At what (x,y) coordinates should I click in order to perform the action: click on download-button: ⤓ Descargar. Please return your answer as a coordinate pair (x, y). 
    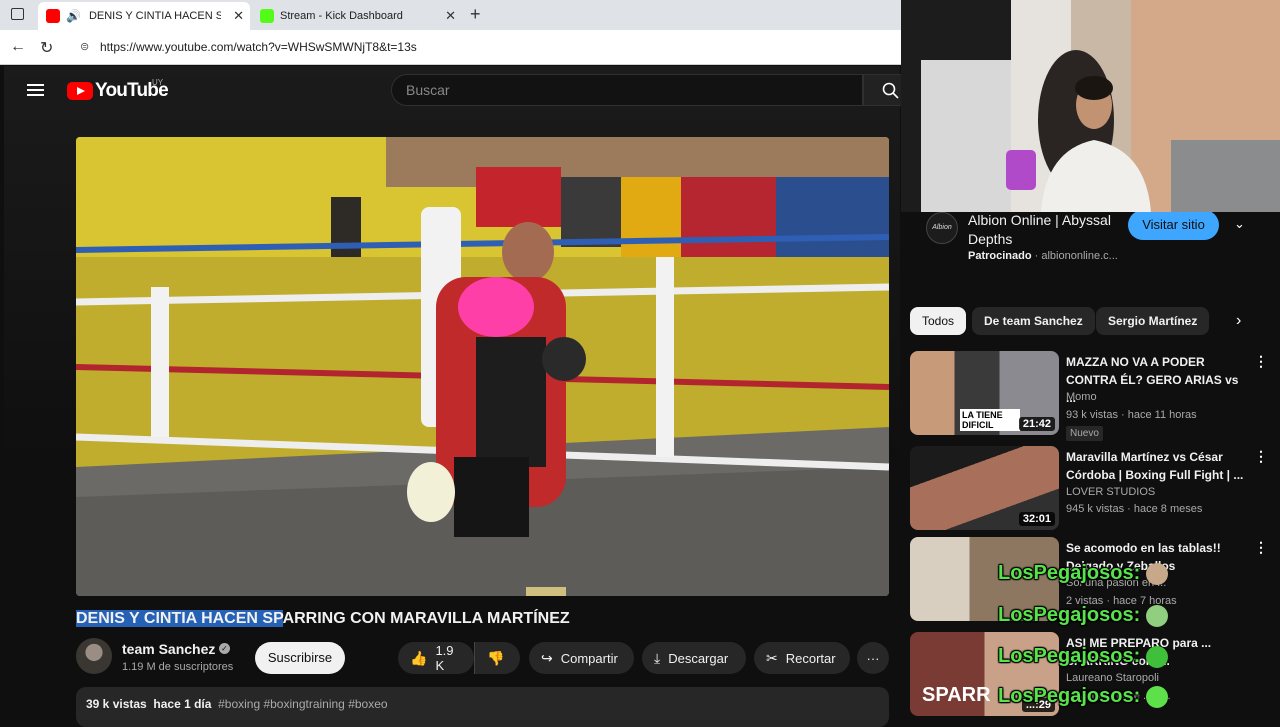
    Looking at the image, I should click on (694, 658).